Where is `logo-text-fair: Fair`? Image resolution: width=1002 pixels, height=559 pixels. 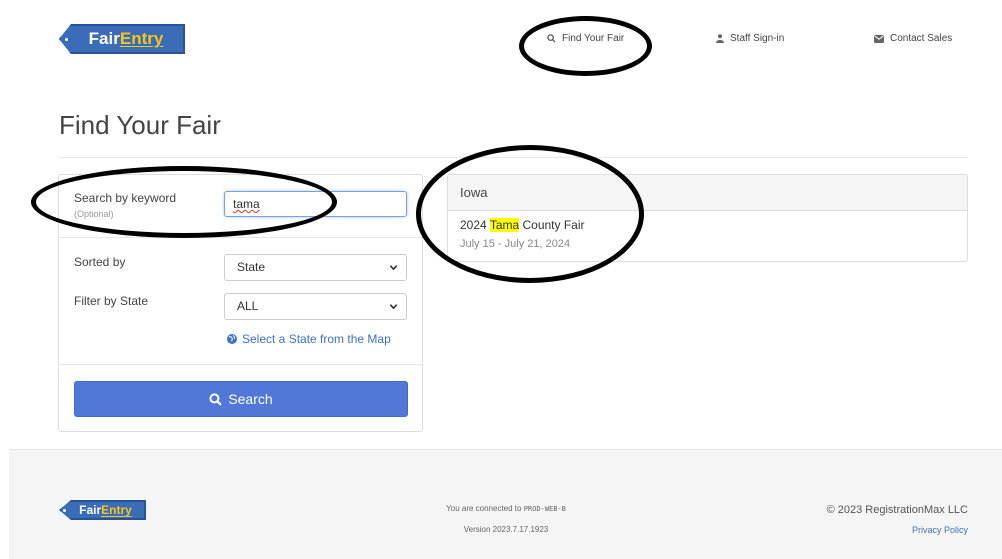 logo-text-fair: Fair is located at coordinates (104, 38).